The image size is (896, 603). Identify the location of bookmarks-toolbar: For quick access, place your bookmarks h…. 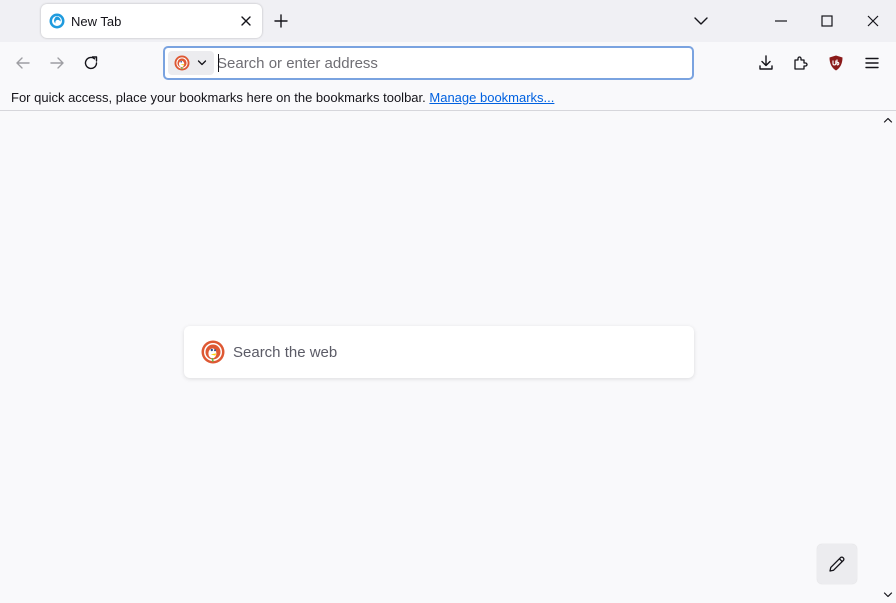
(448, 98).